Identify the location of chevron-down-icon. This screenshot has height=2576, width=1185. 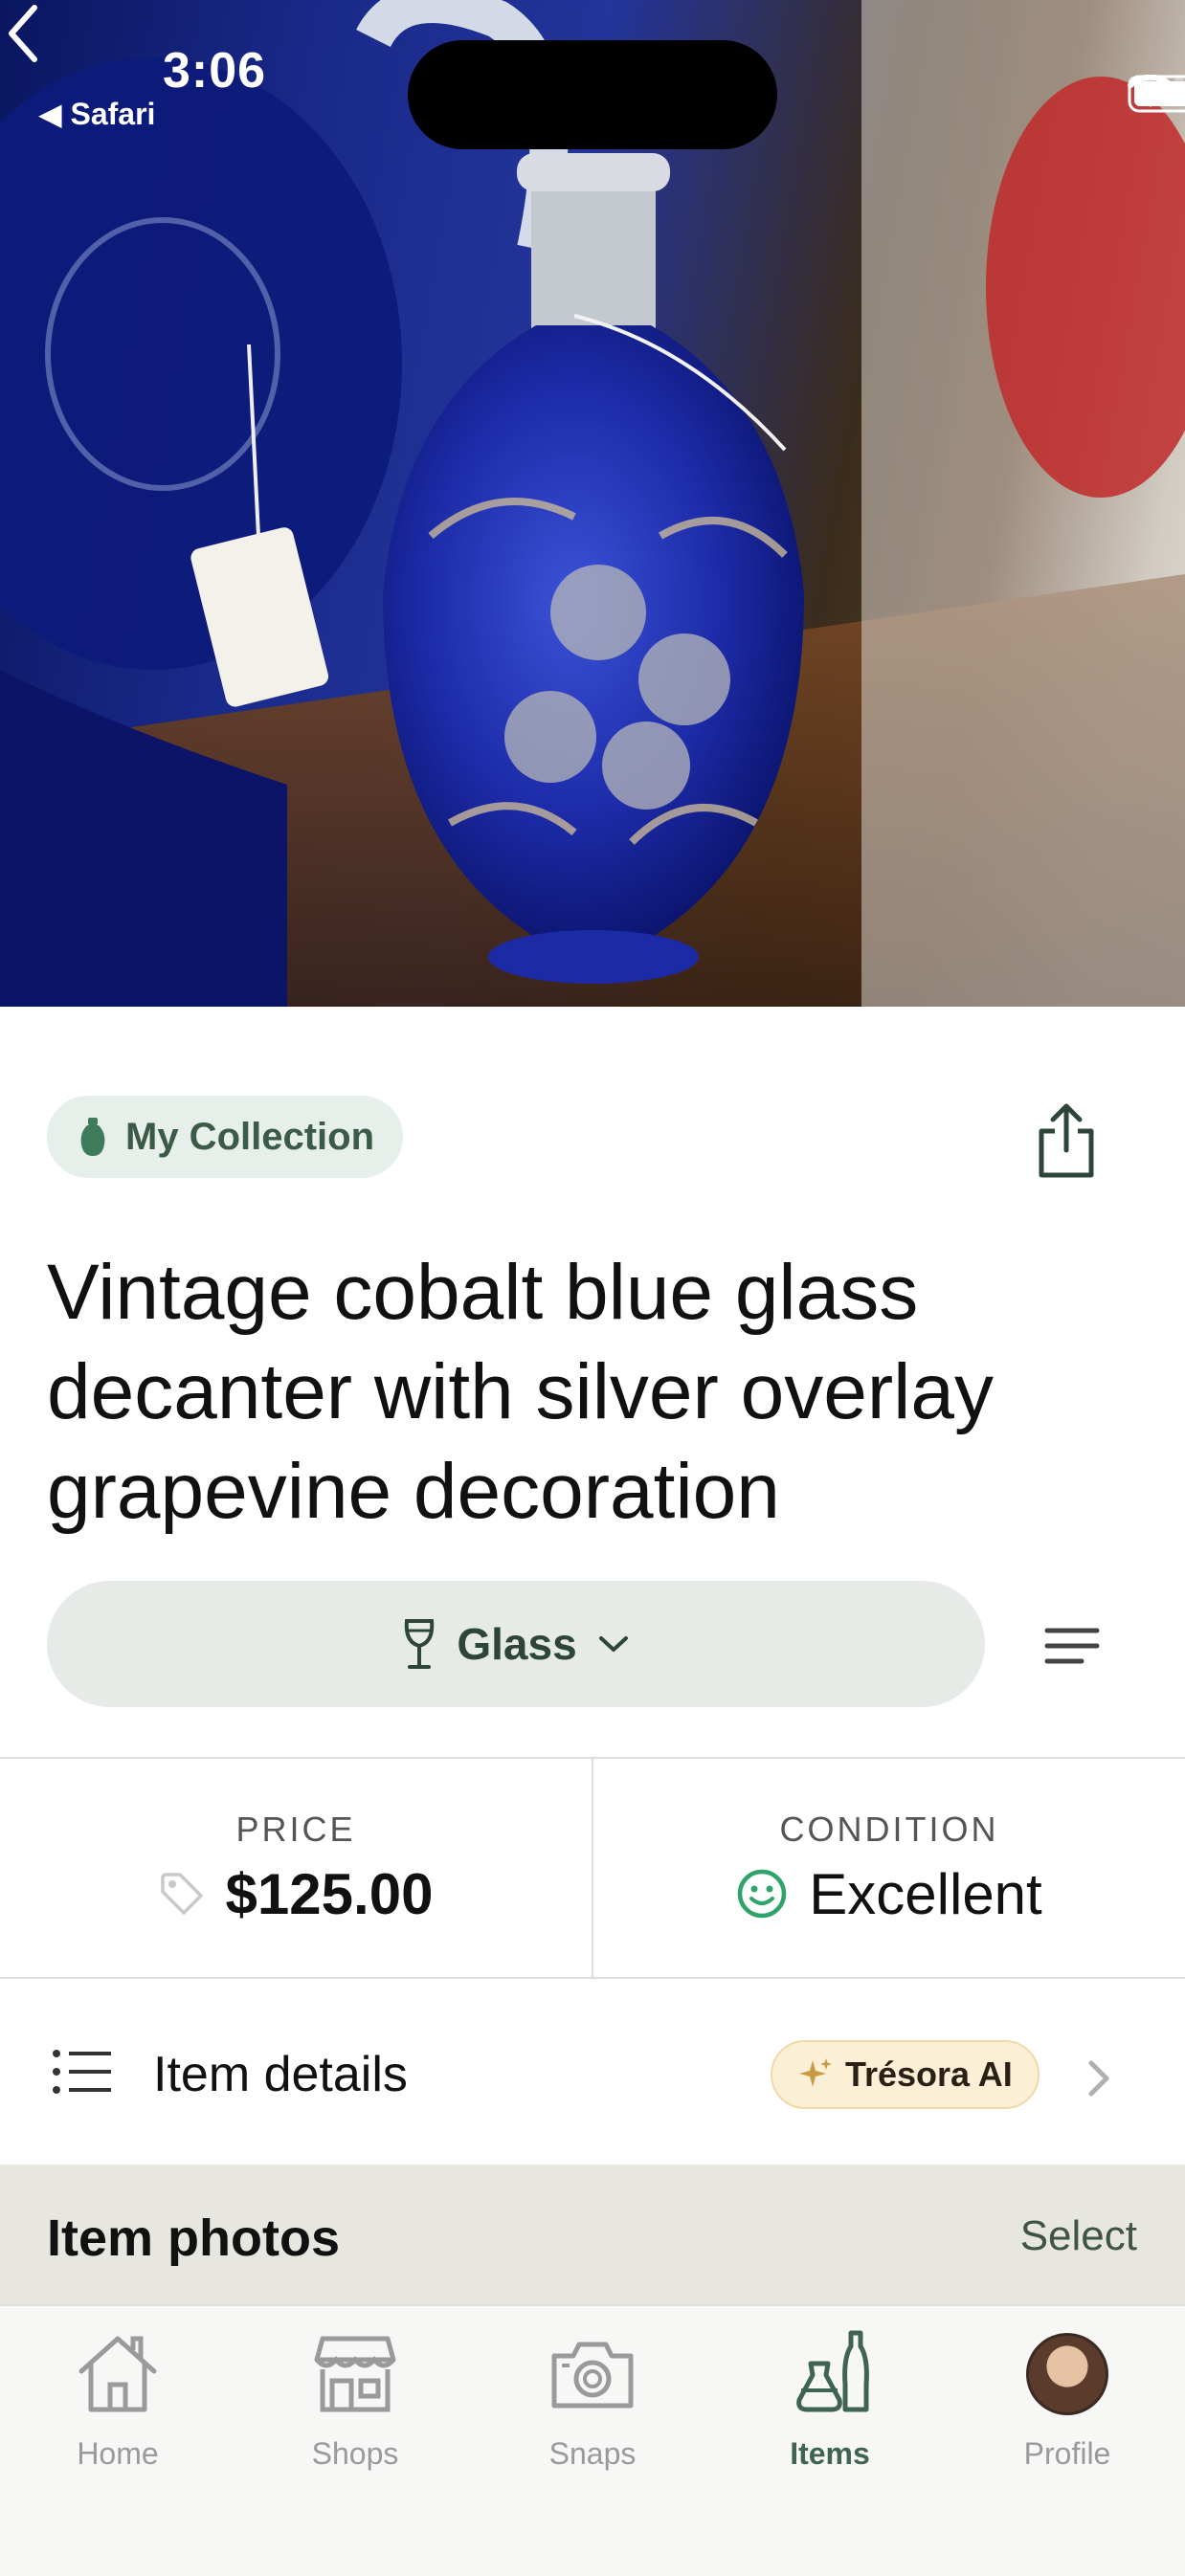
(613, 1644).